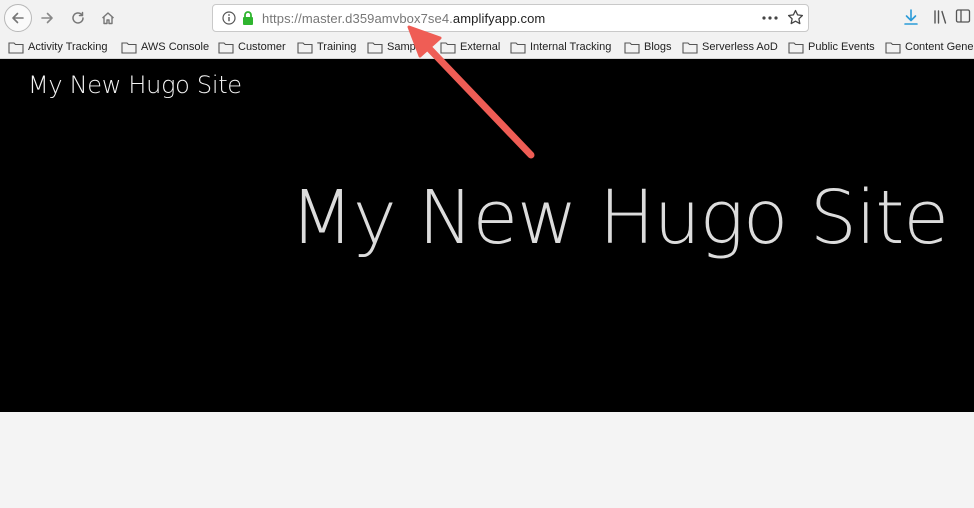 Image resolution: width=974 pixels, height=508 pixels. What do you see at coordinates (841, 47) in the screenshot?
I see `bookmark-label: Public Events` at bounding box center [841, 47].